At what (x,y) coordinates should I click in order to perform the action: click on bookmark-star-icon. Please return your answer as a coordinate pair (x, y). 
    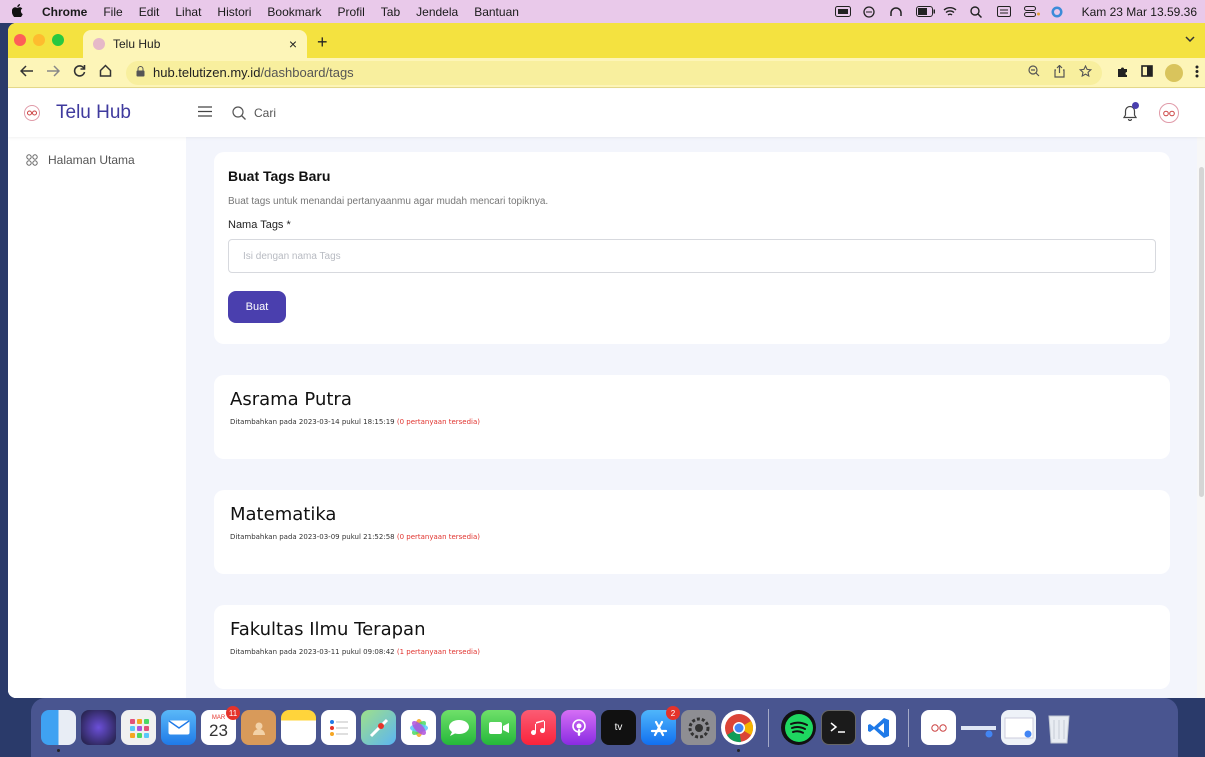
    Looking at the image, I should click on (1085, 72).